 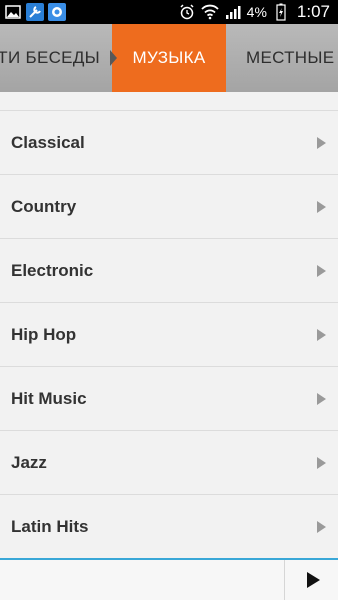 What do you see at coordinates (169, 12) in the screenshot?
I see `status-bar: 4% 1:07` at bounding box center [169, 12].